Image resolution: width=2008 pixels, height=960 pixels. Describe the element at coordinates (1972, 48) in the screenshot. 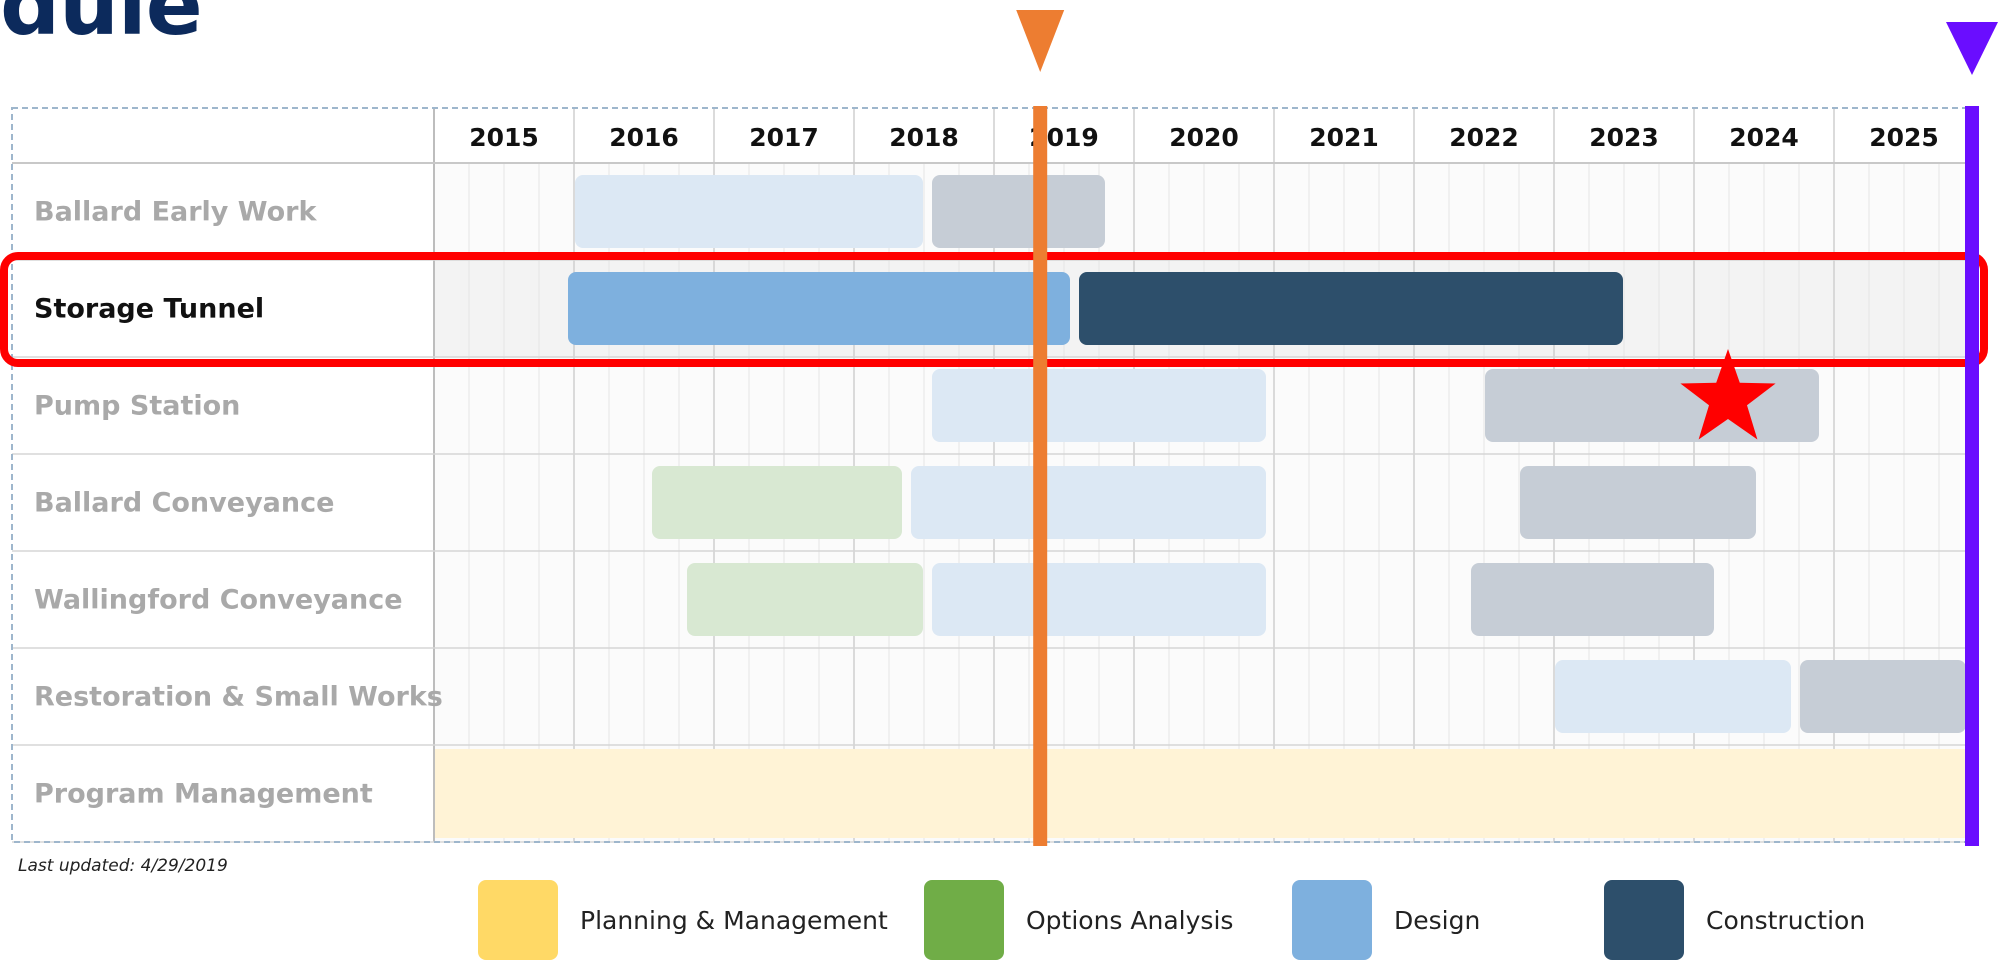

I see `end-marker-triangle` at that location.